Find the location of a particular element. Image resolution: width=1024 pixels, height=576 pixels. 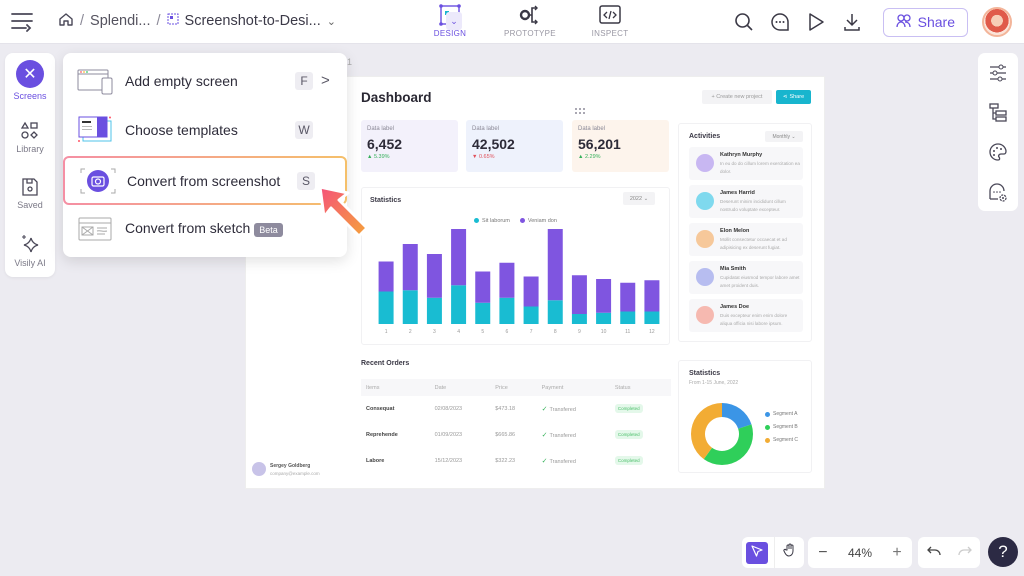

tab-inspect: INSPECT is located at coordinates (610, 20).